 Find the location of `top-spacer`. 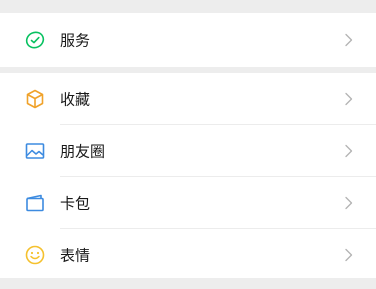

top-spacer is located at coordinates (188, 6).